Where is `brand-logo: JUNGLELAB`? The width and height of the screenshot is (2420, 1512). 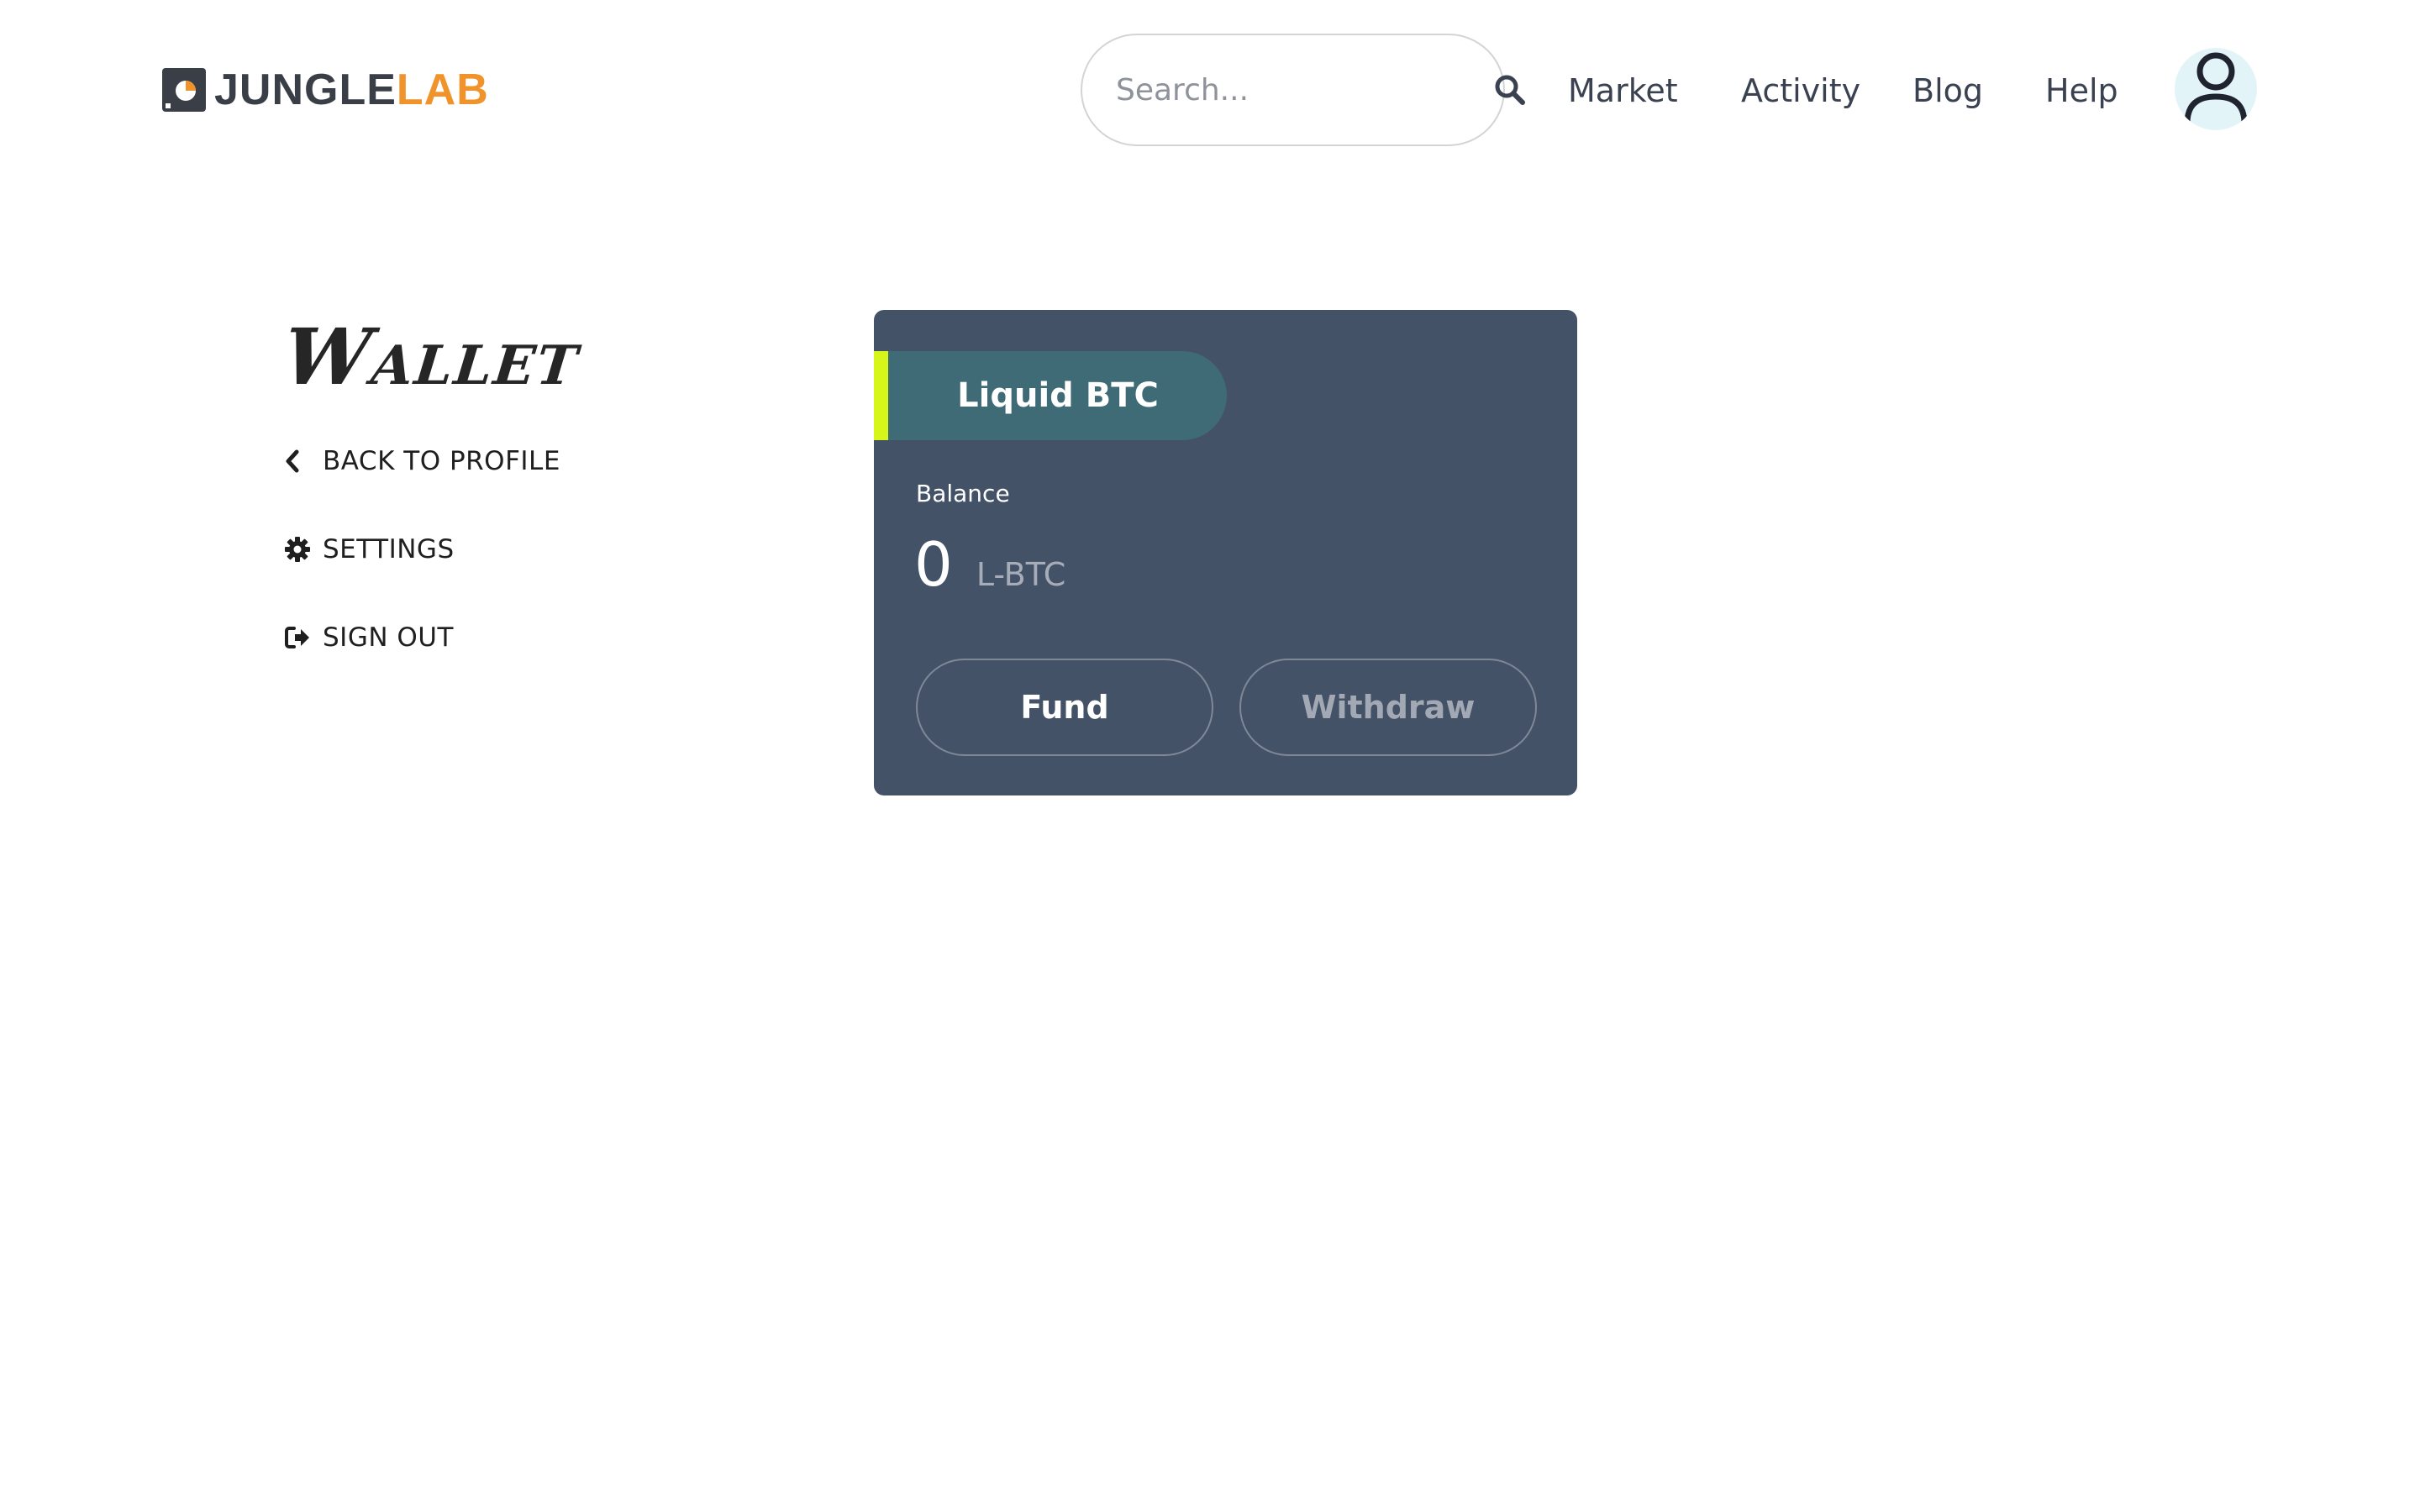 brand-logo: JUNGLELAB is located at coordinates (325, 90).